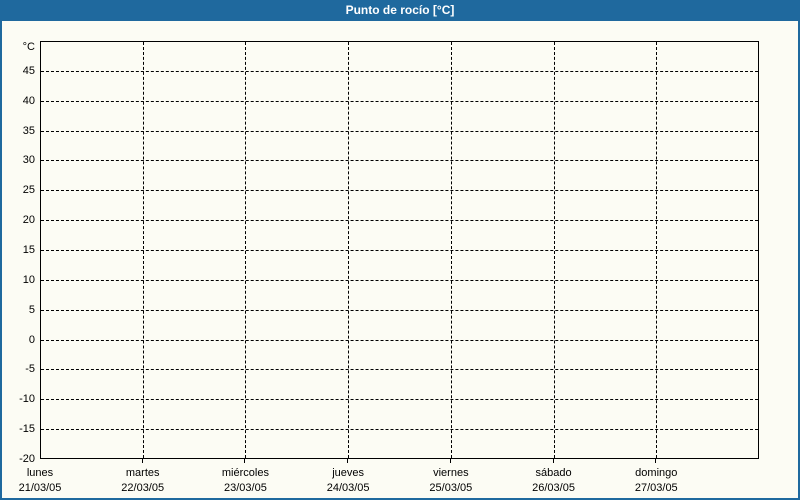 The width and height of the screenshot is (800, 500). Describe the element at coordinates (656, 473) in the screenshot. I see `x-axis-day-label: domingo` at that location.